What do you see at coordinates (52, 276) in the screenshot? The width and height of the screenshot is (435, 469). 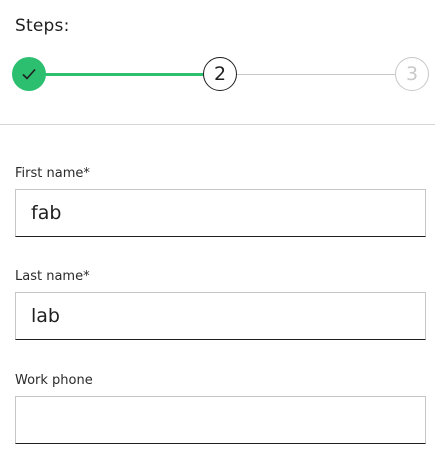 I see `last-name-label: Last name*` at bounding box center [52, 276].